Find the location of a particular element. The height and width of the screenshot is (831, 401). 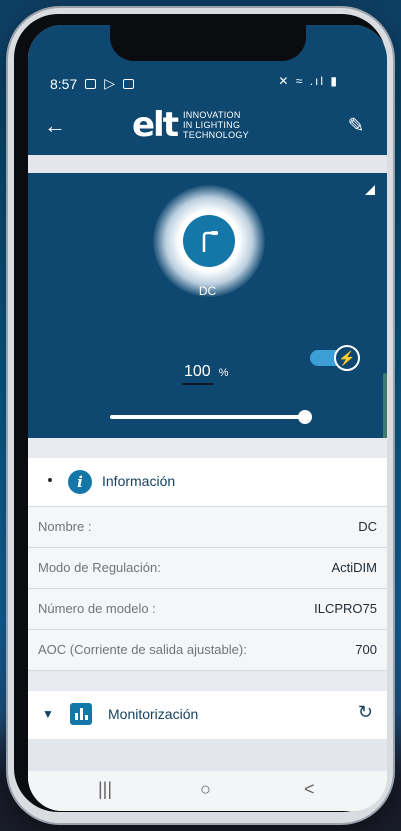

logo-line-3: TECHNOLOGY is located at coordinates (215, 135).